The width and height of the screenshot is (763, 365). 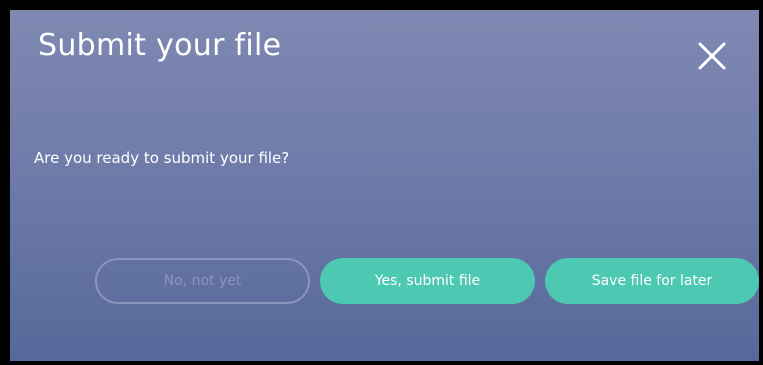 I want to click on close-button, so click(x=712, y=56).